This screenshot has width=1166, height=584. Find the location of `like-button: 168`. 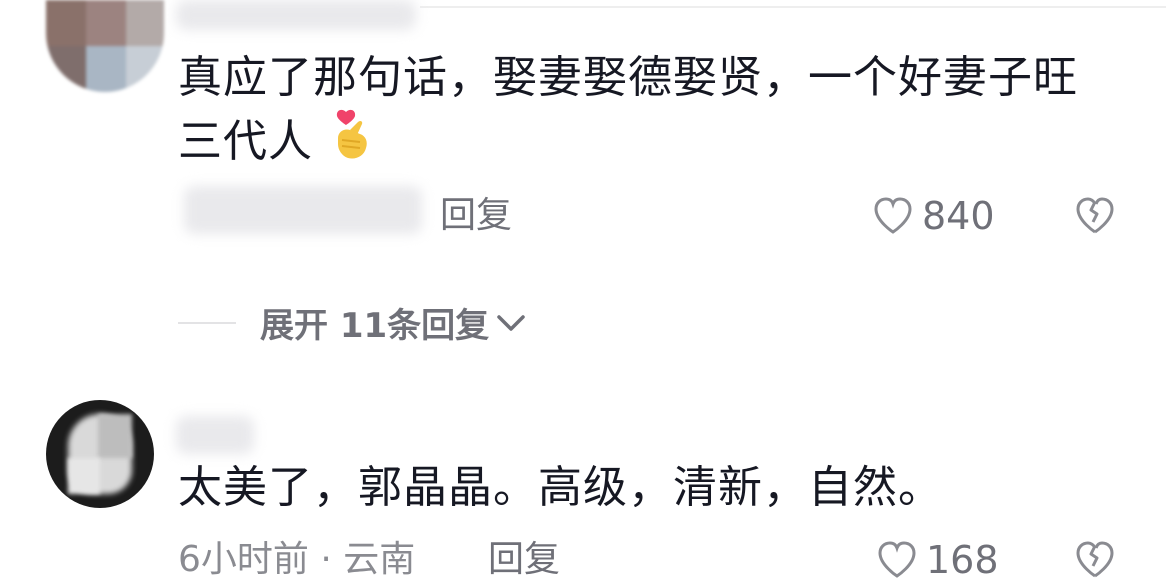

like-button: 168 is located at coordinates (937, 560).